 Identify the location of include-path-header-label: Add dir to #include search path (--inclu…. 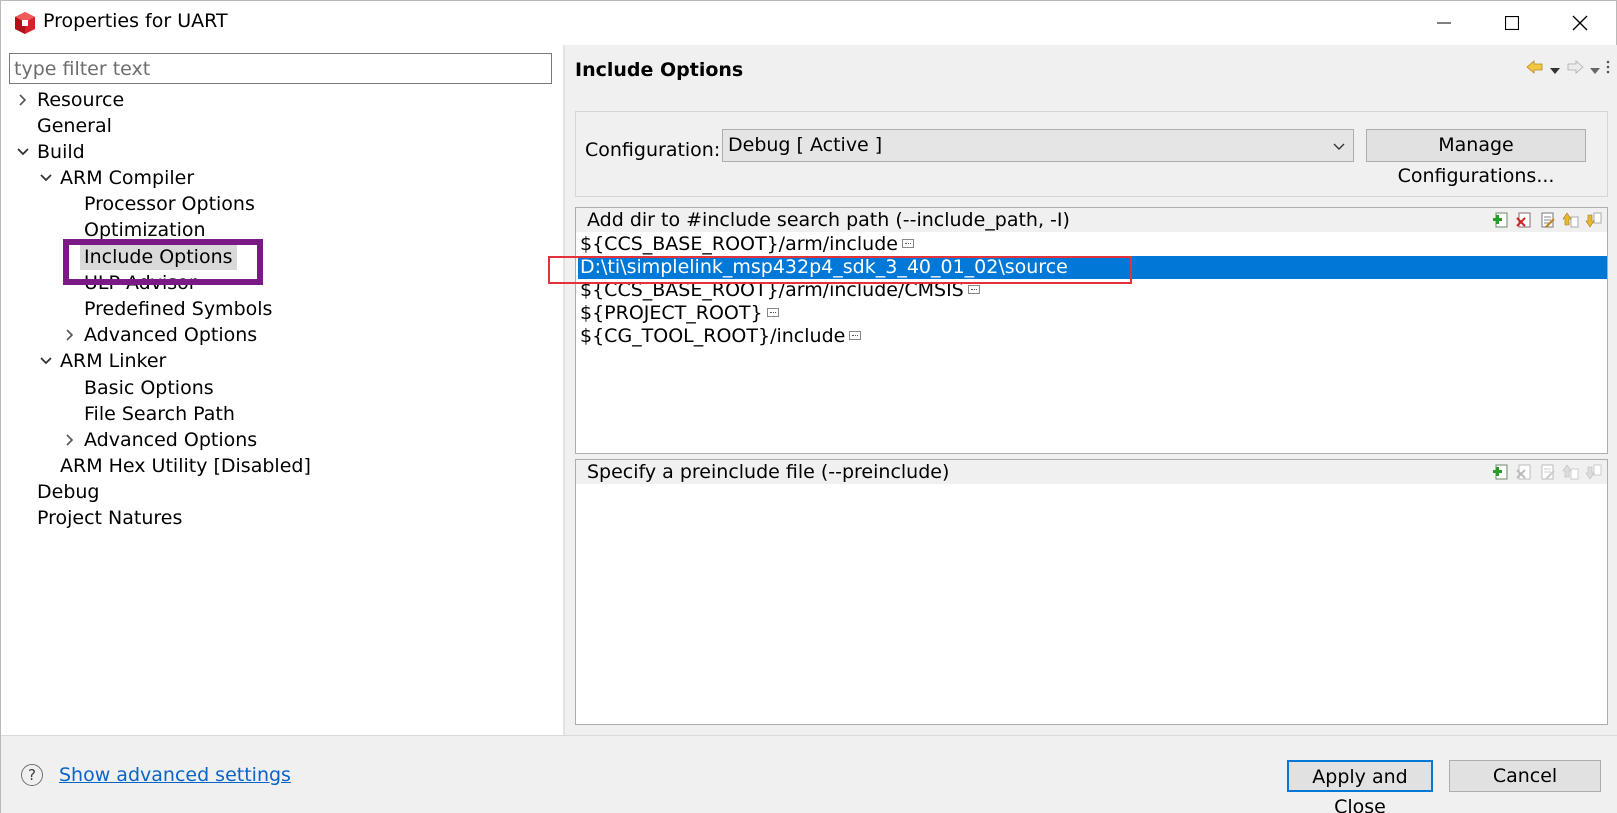
(828, 220).